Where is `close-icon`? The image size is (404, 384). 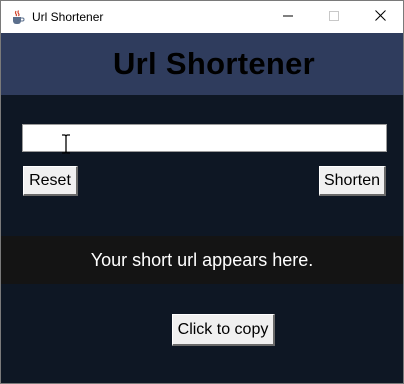
close-icon is located at coordinates (380, 17).